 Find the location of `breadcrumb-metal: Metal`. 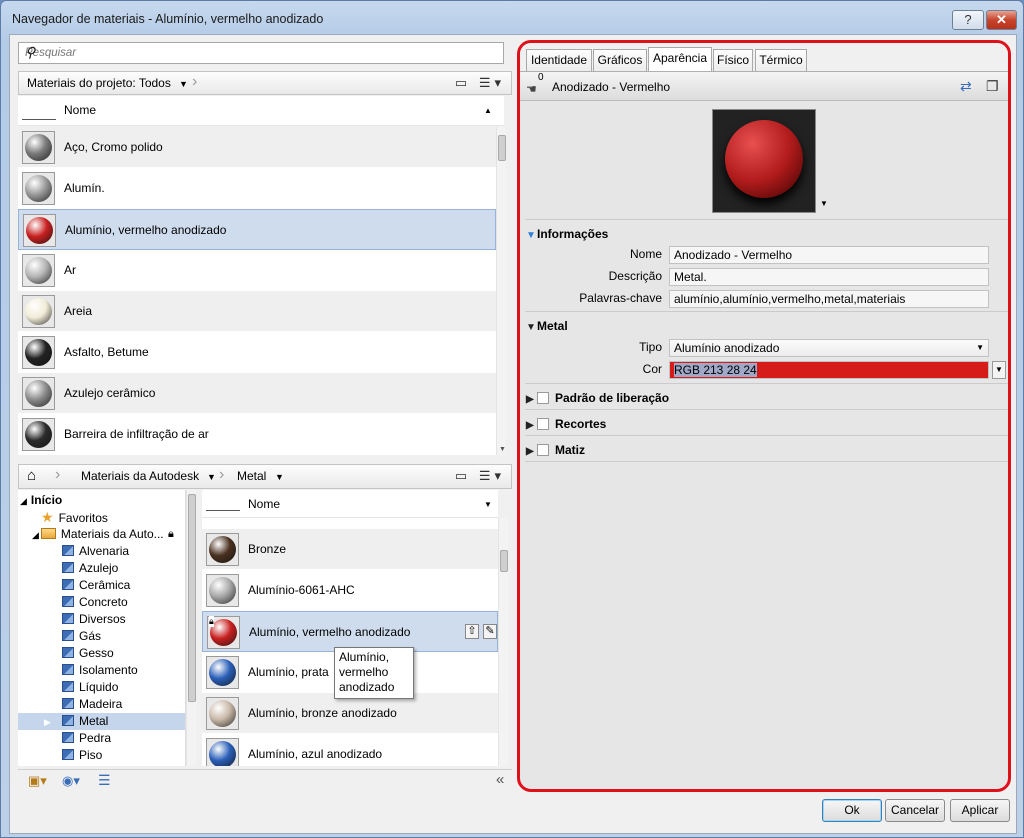

breadcrumb-metal: Metal is located at coordinates (251, 476).